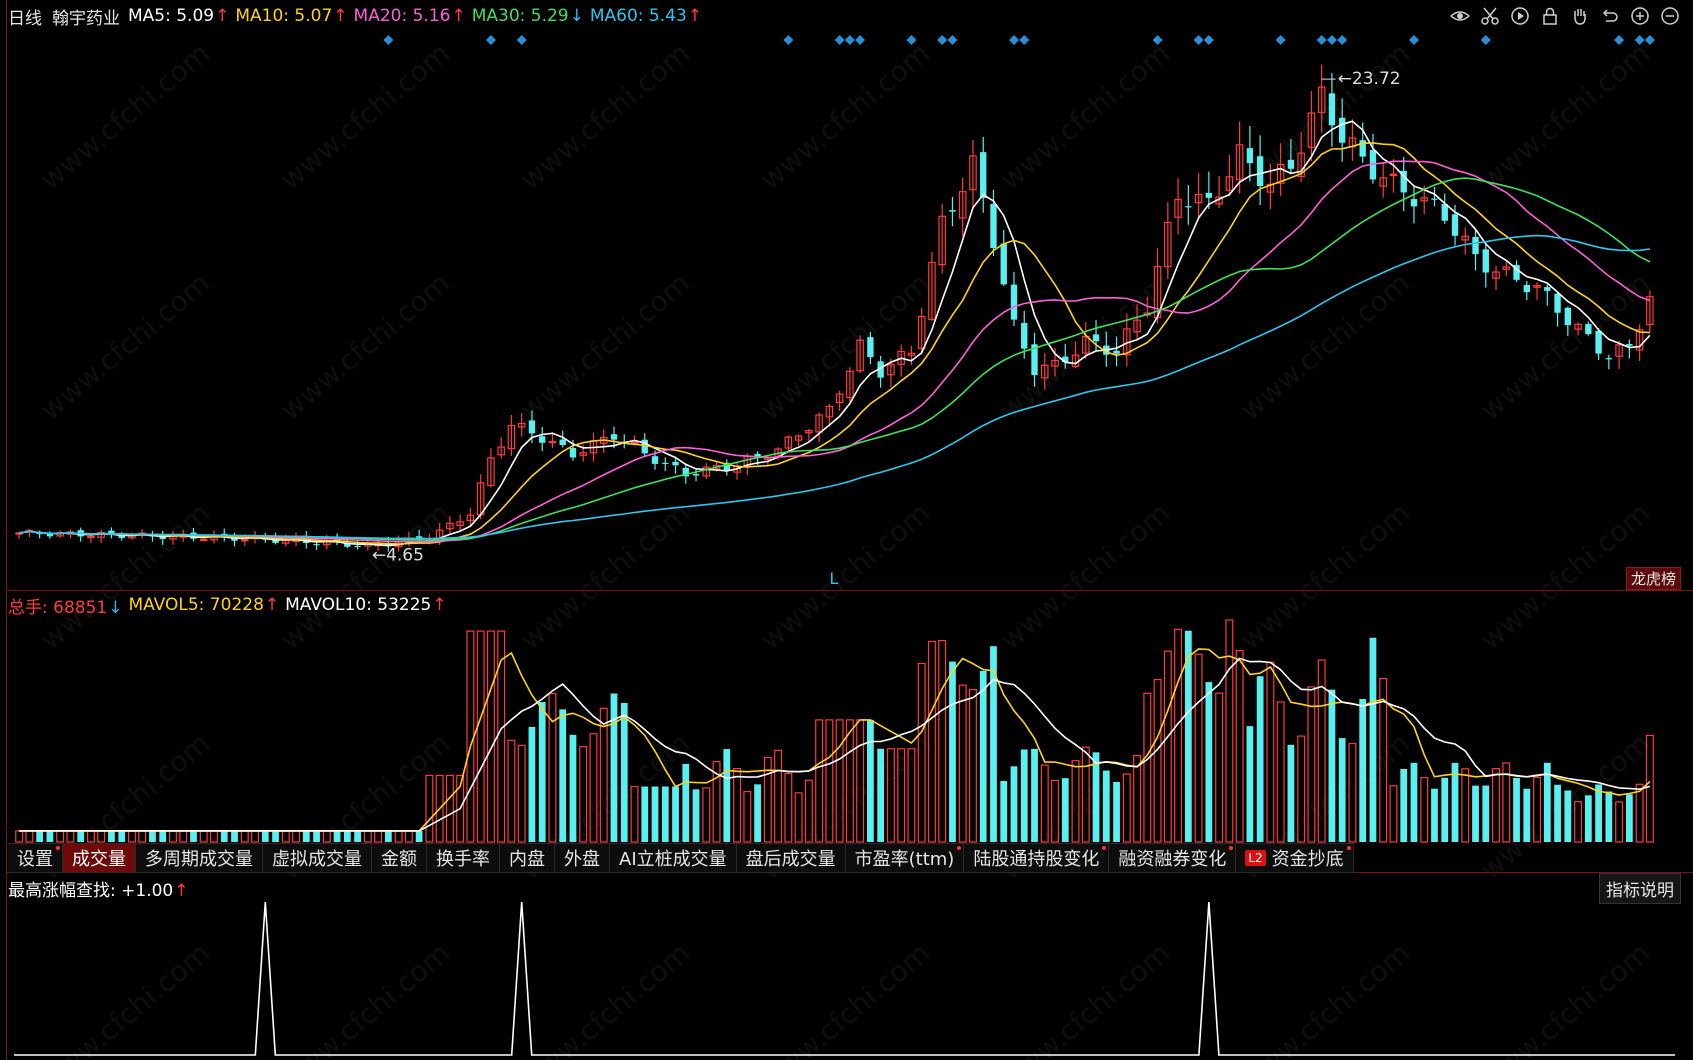  Describe the element at coordinates (833, 578) in the screenshot. I see `l-marker: L` at that location.